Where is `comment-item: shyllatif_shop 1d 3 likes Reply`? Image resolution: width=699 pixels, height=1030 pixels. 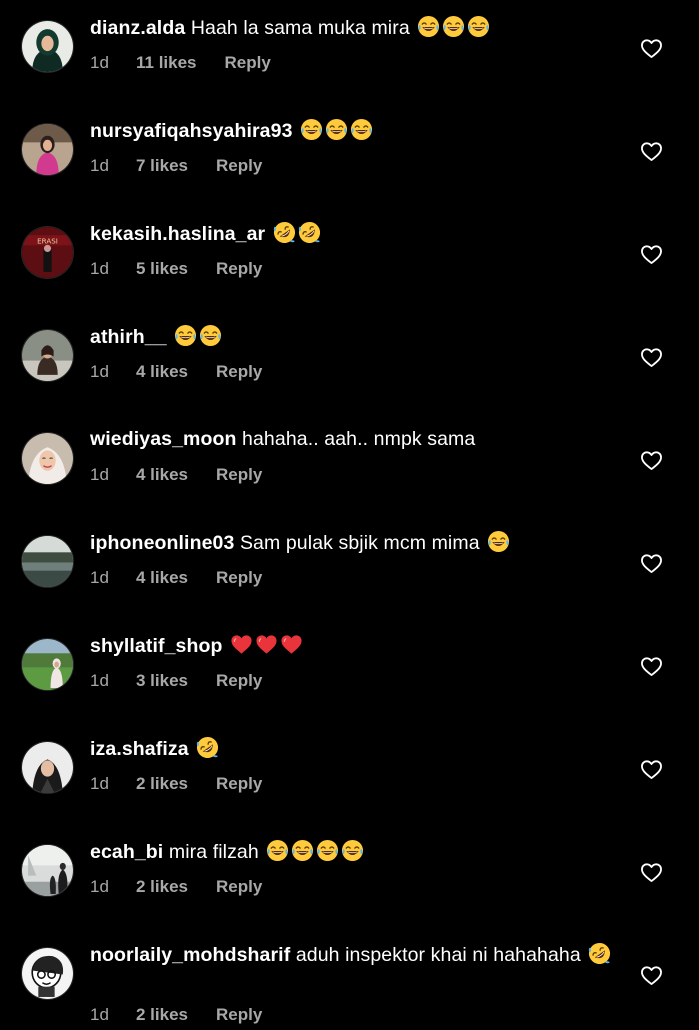
comment-item: shyllatif_shop 1d 3 likes Reply is located at coordinates (349, 669).